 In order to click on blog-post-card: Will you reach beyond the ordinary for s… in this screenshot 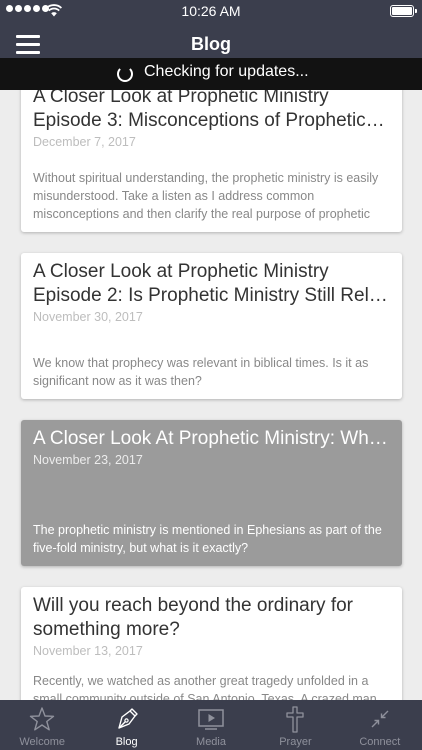, I will do `click(211, 643)`.